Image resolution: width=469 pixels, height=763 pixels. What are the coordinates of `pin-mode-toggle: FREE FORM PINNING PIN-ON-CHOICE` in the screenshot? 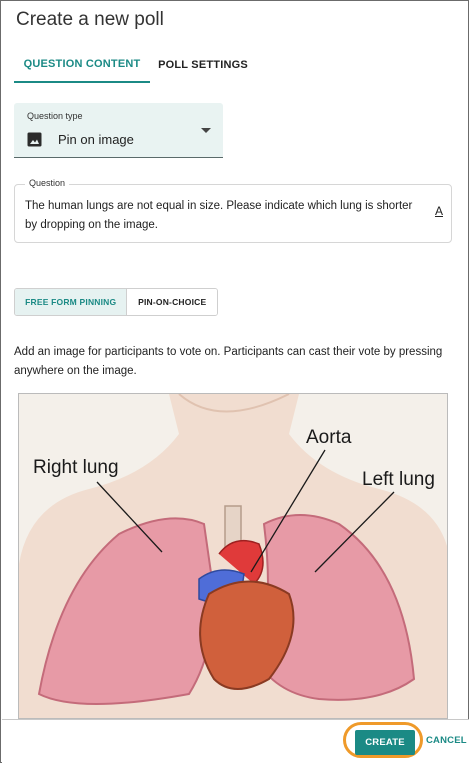 It's located at (116, 302).